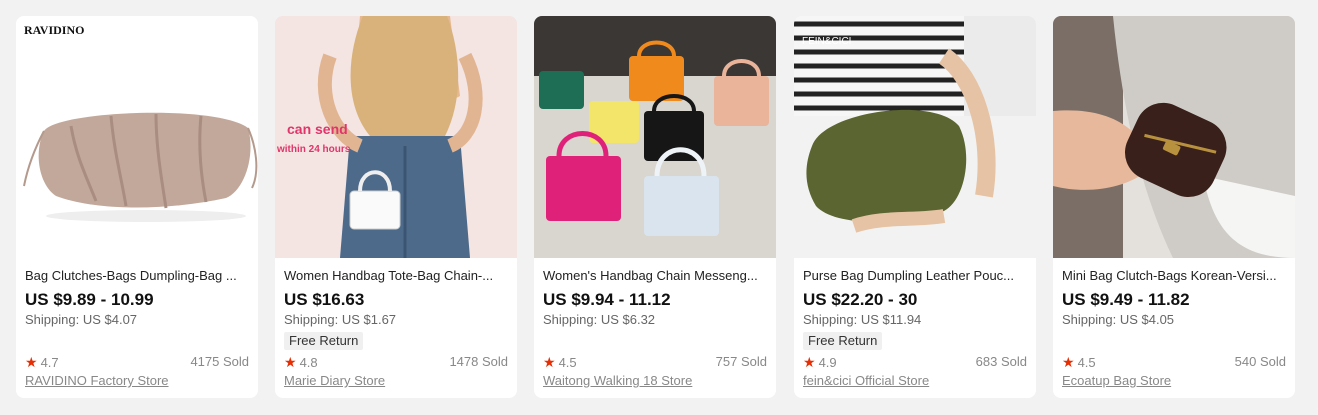  I want to click on sold-count: 540 Sold, so click(1260, 361).